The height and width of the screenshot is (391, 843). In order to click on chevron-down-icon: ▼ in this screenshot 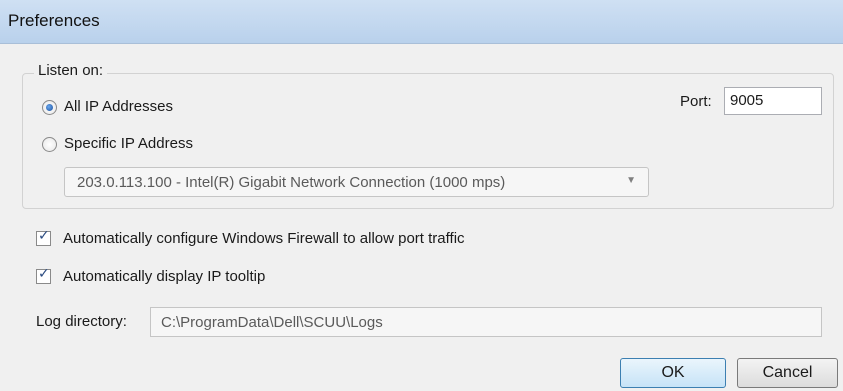, I will do `click(631, 180)`.